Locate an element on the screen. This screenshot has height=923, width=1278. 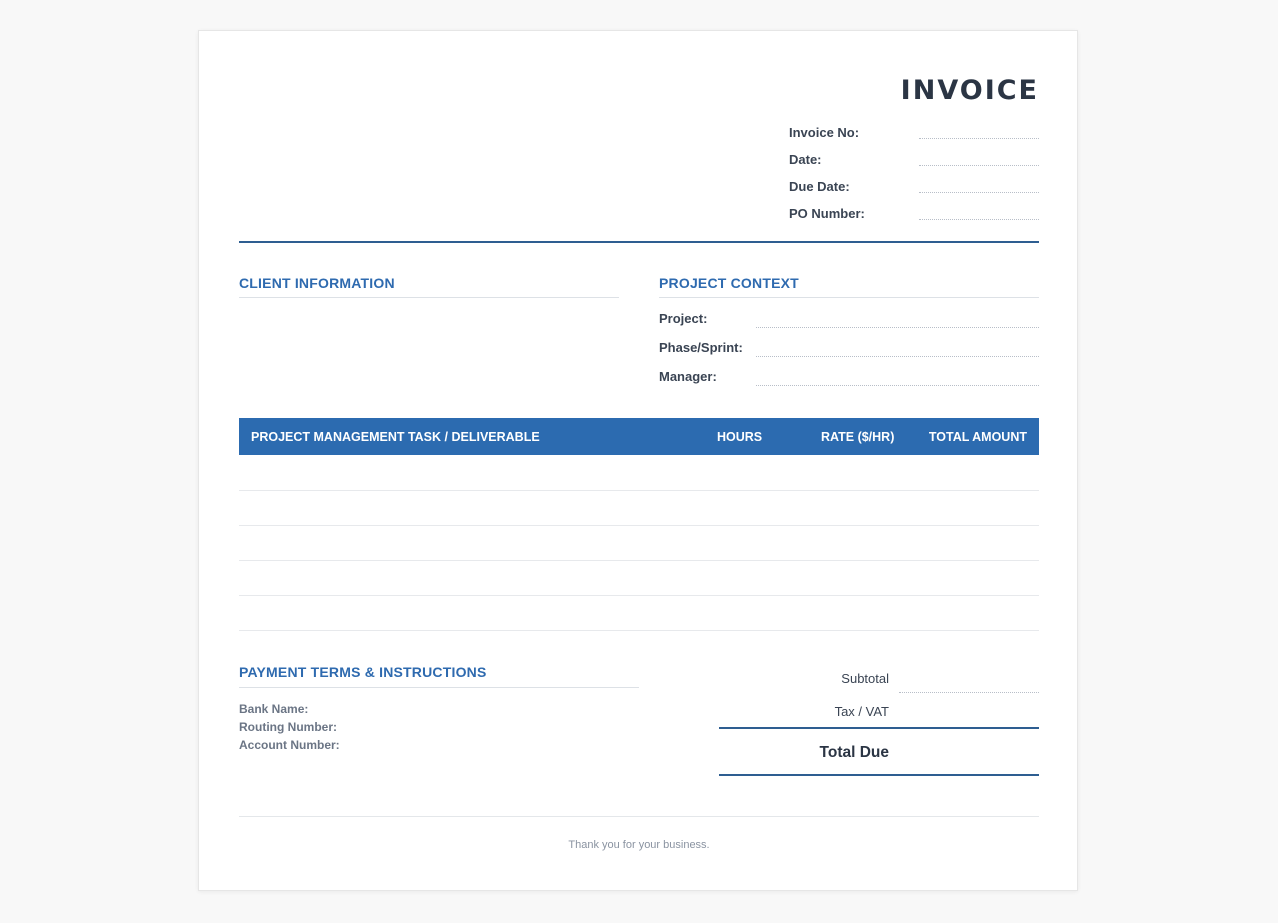
project-field is located at coordinates (897, 327).